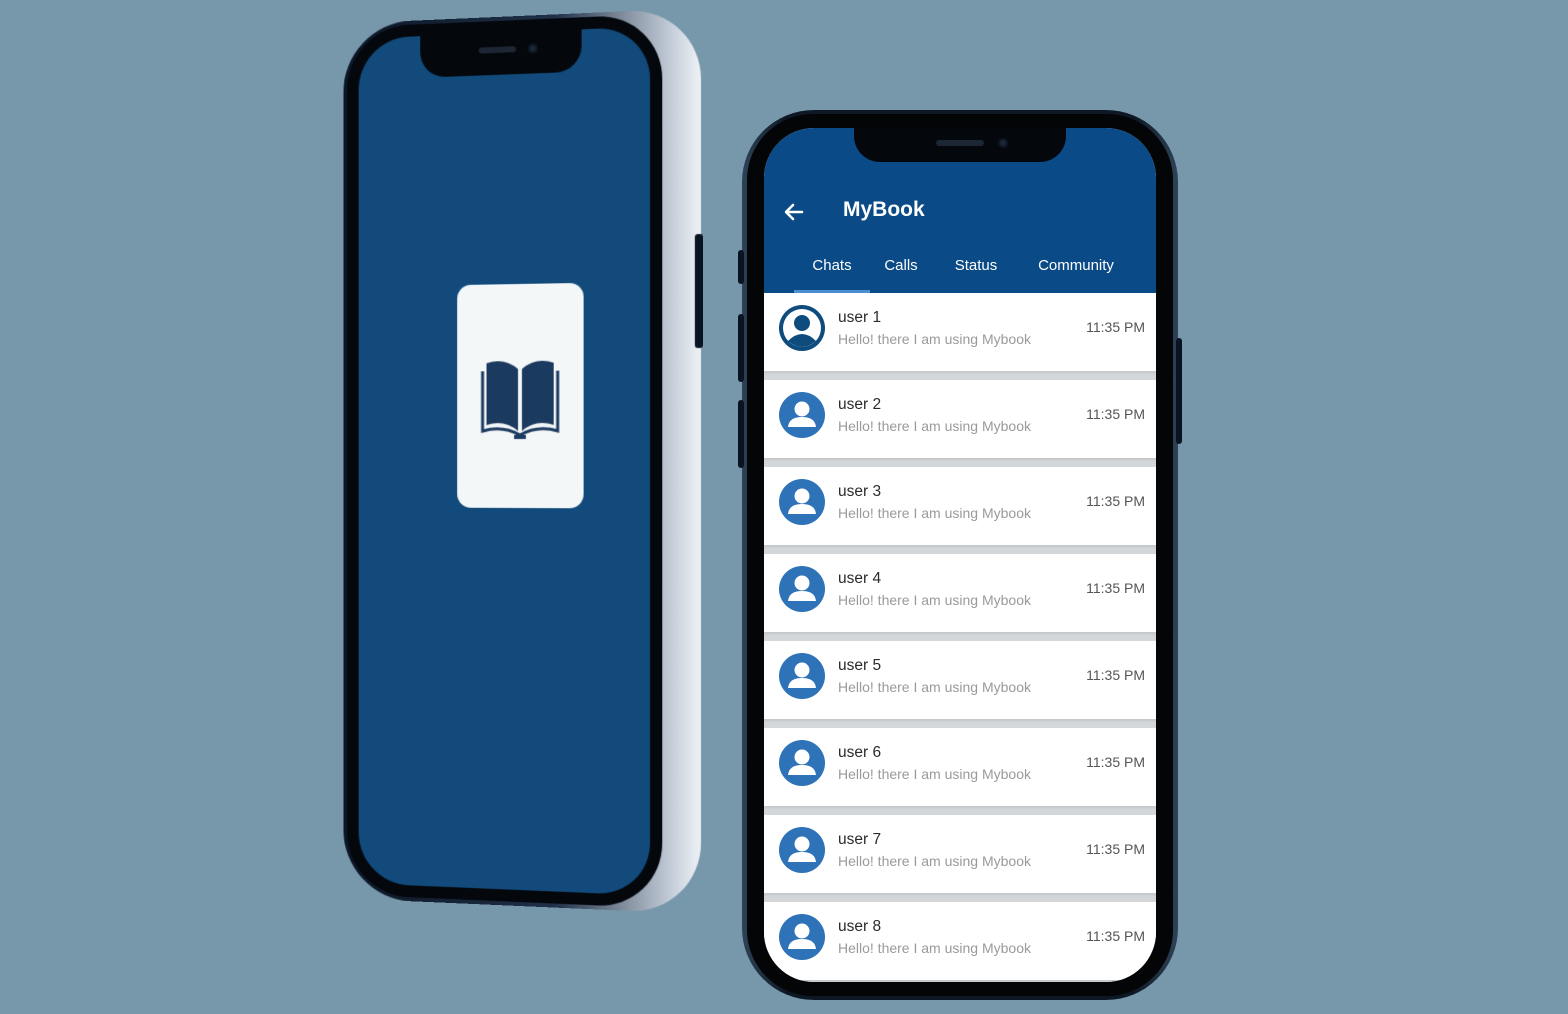 This screenshot has width=1568, height=1014. I want to click on chat-name: user 2, so click(860, 404).